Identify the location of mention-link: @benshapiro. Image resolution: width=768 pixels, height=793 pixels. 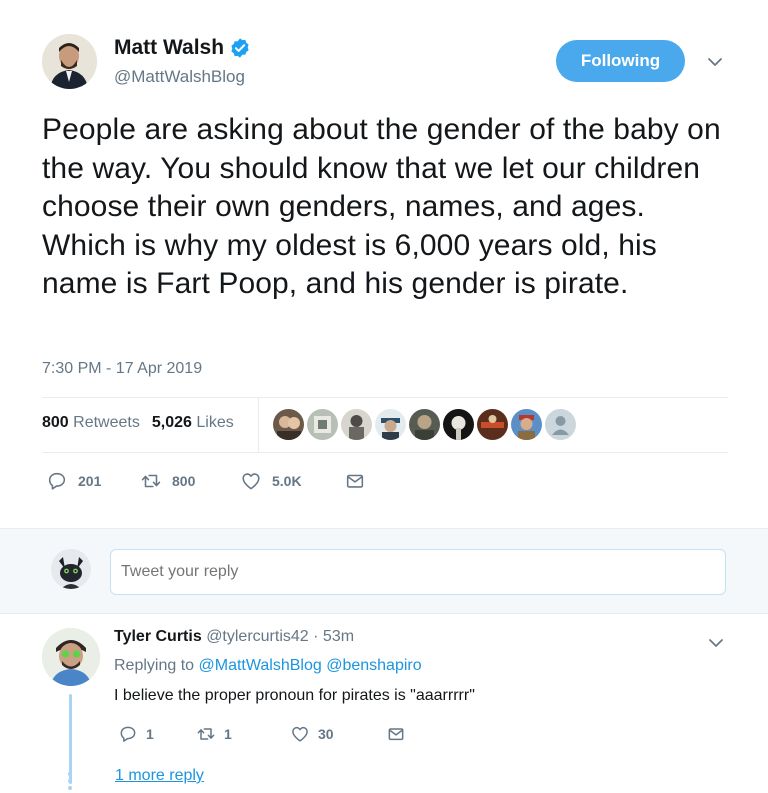
(373, 665).